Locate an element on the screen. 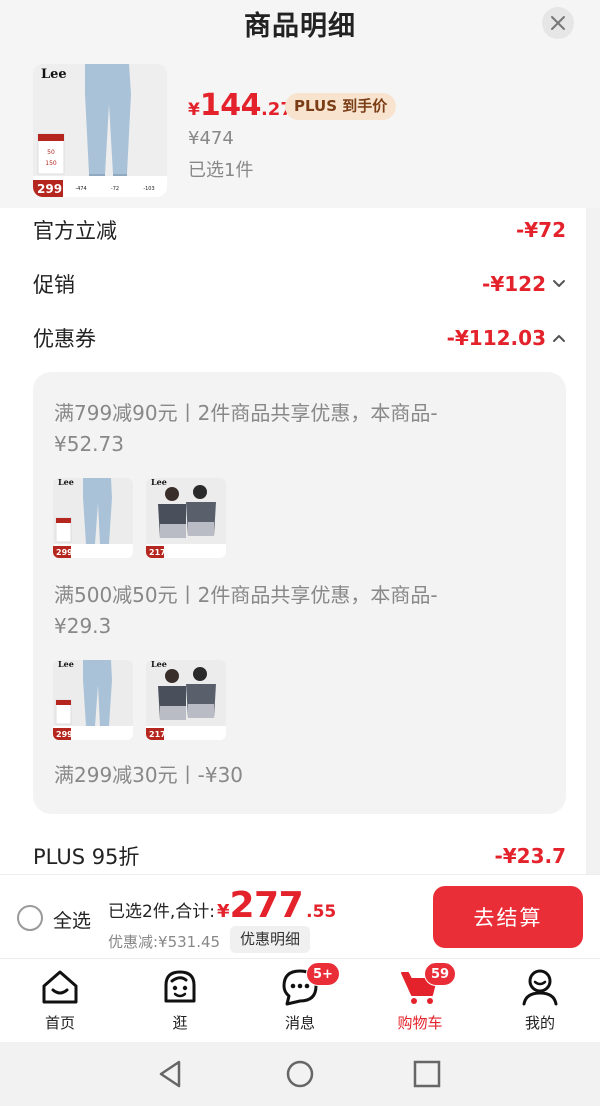  total-currency: ¥ is located at coordinates (223, 911).